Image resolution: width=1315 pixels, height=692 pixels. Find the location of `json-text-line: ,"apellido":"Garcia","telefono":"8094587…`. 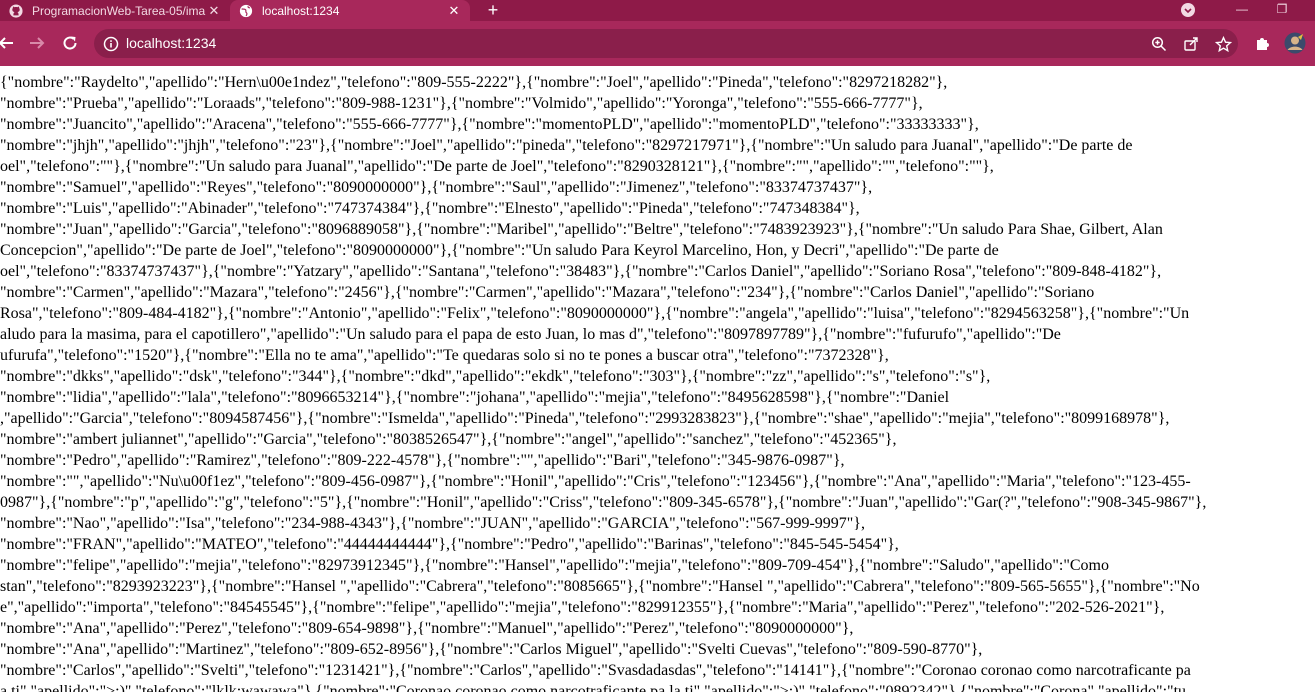

json-text-line: ,"apellido":"Garcia","telefono":"8094587… is located at coordinates (585, 418).